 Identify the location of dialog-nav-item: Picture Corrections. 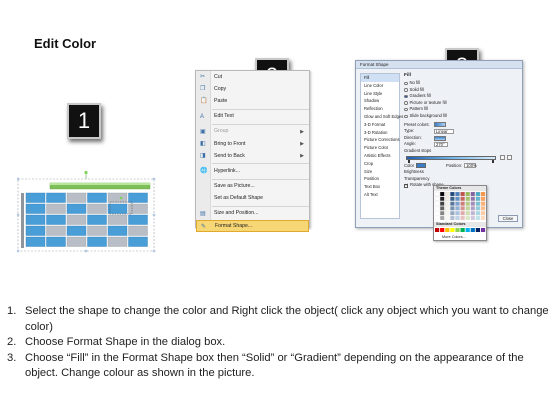
(380, 140).